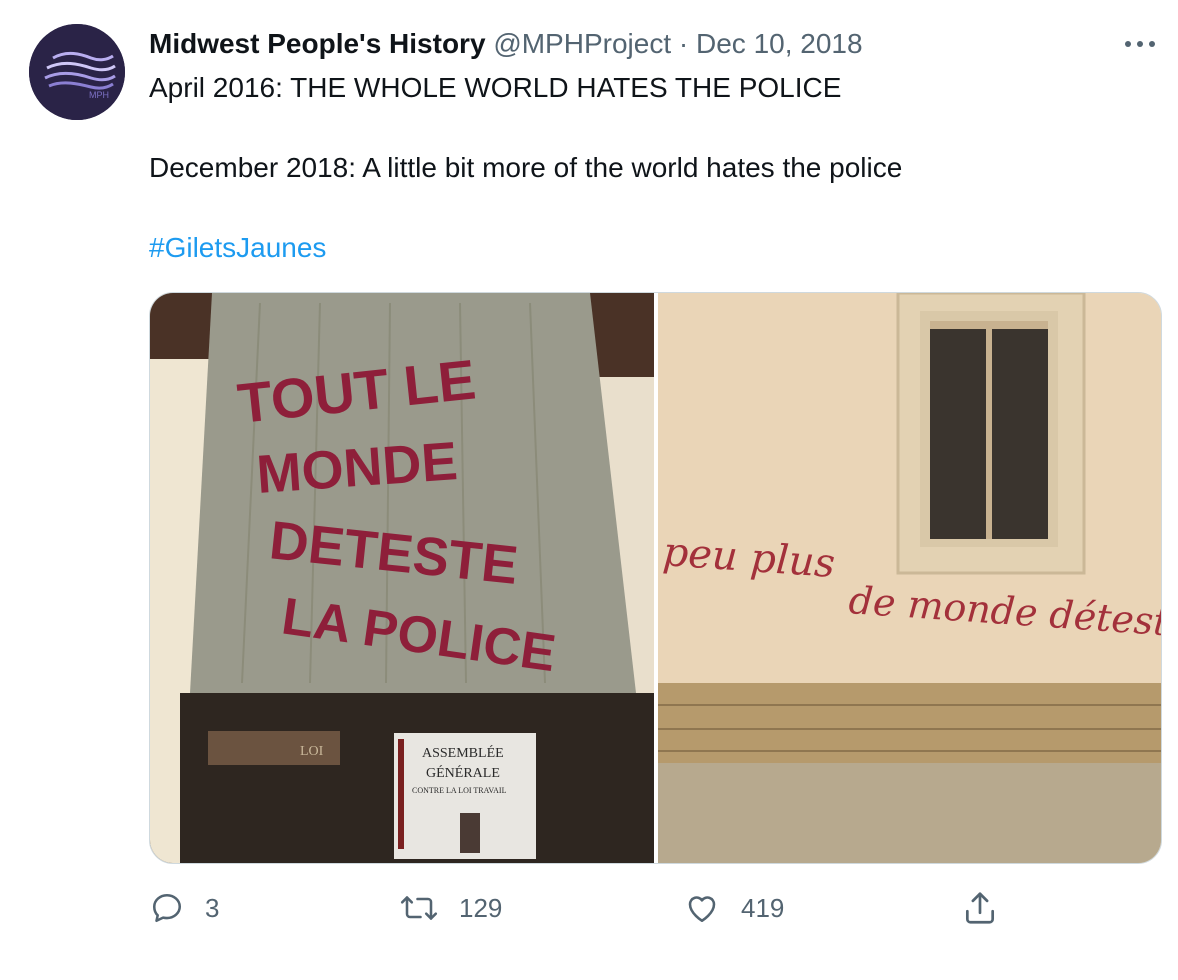  What do you see at coordinates (702, 909) in the screenshot?
I see `heart-icon` at bounding box center [702, 909].